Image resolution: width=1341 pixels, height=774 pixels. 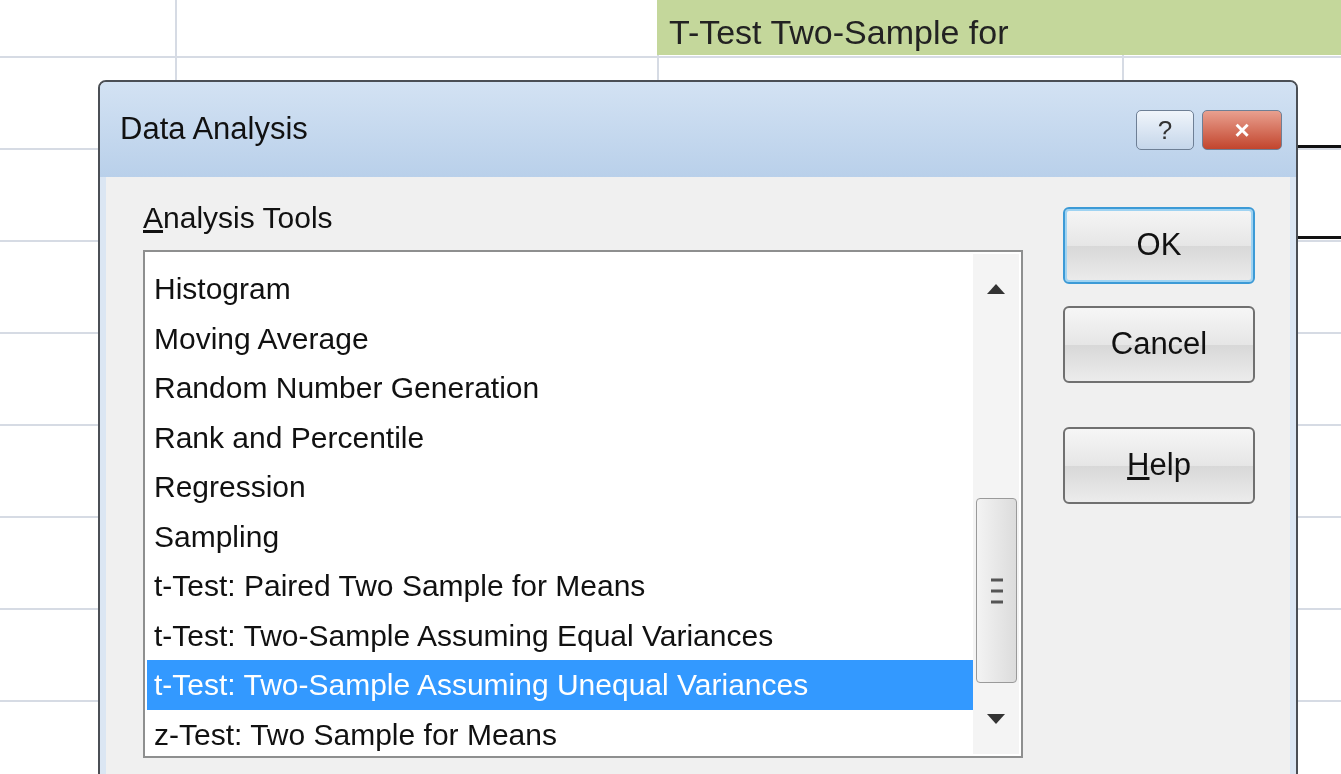 What do you see at coordinates (214, 129) in the screenshot?
I see `window-title: Data Analysis` at bounding box center [214, 129].